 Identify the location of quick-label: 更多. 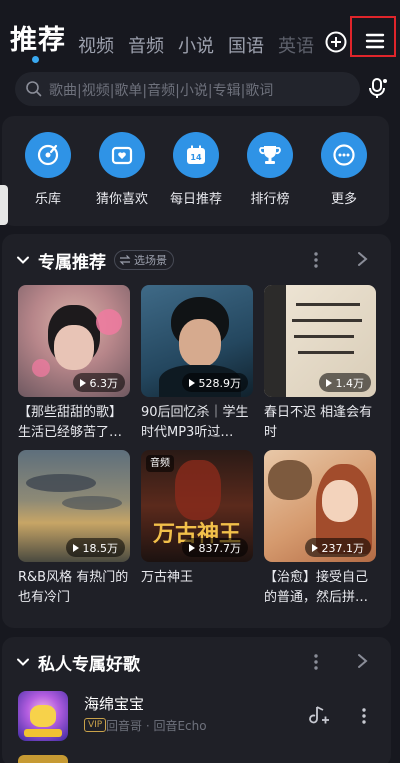
(343, 199).